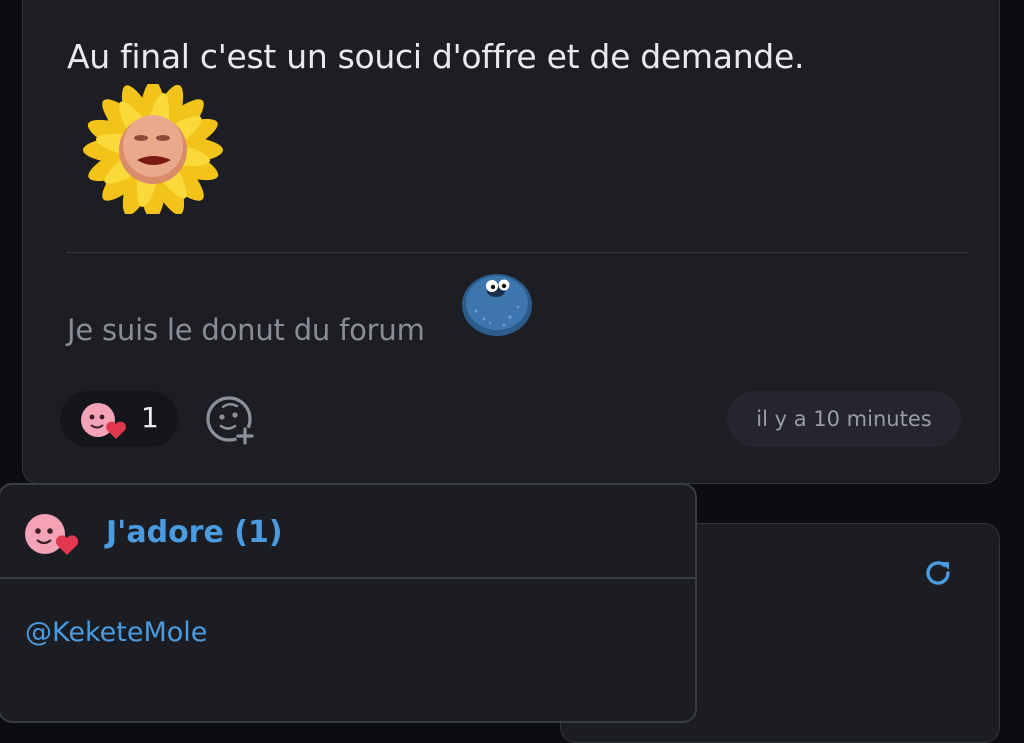 This screenshot has width=1024, height=743. What do you see at coordinates (347, 578) in the screenshot?
I see `popover-divider` at bounding box center [347, 578].